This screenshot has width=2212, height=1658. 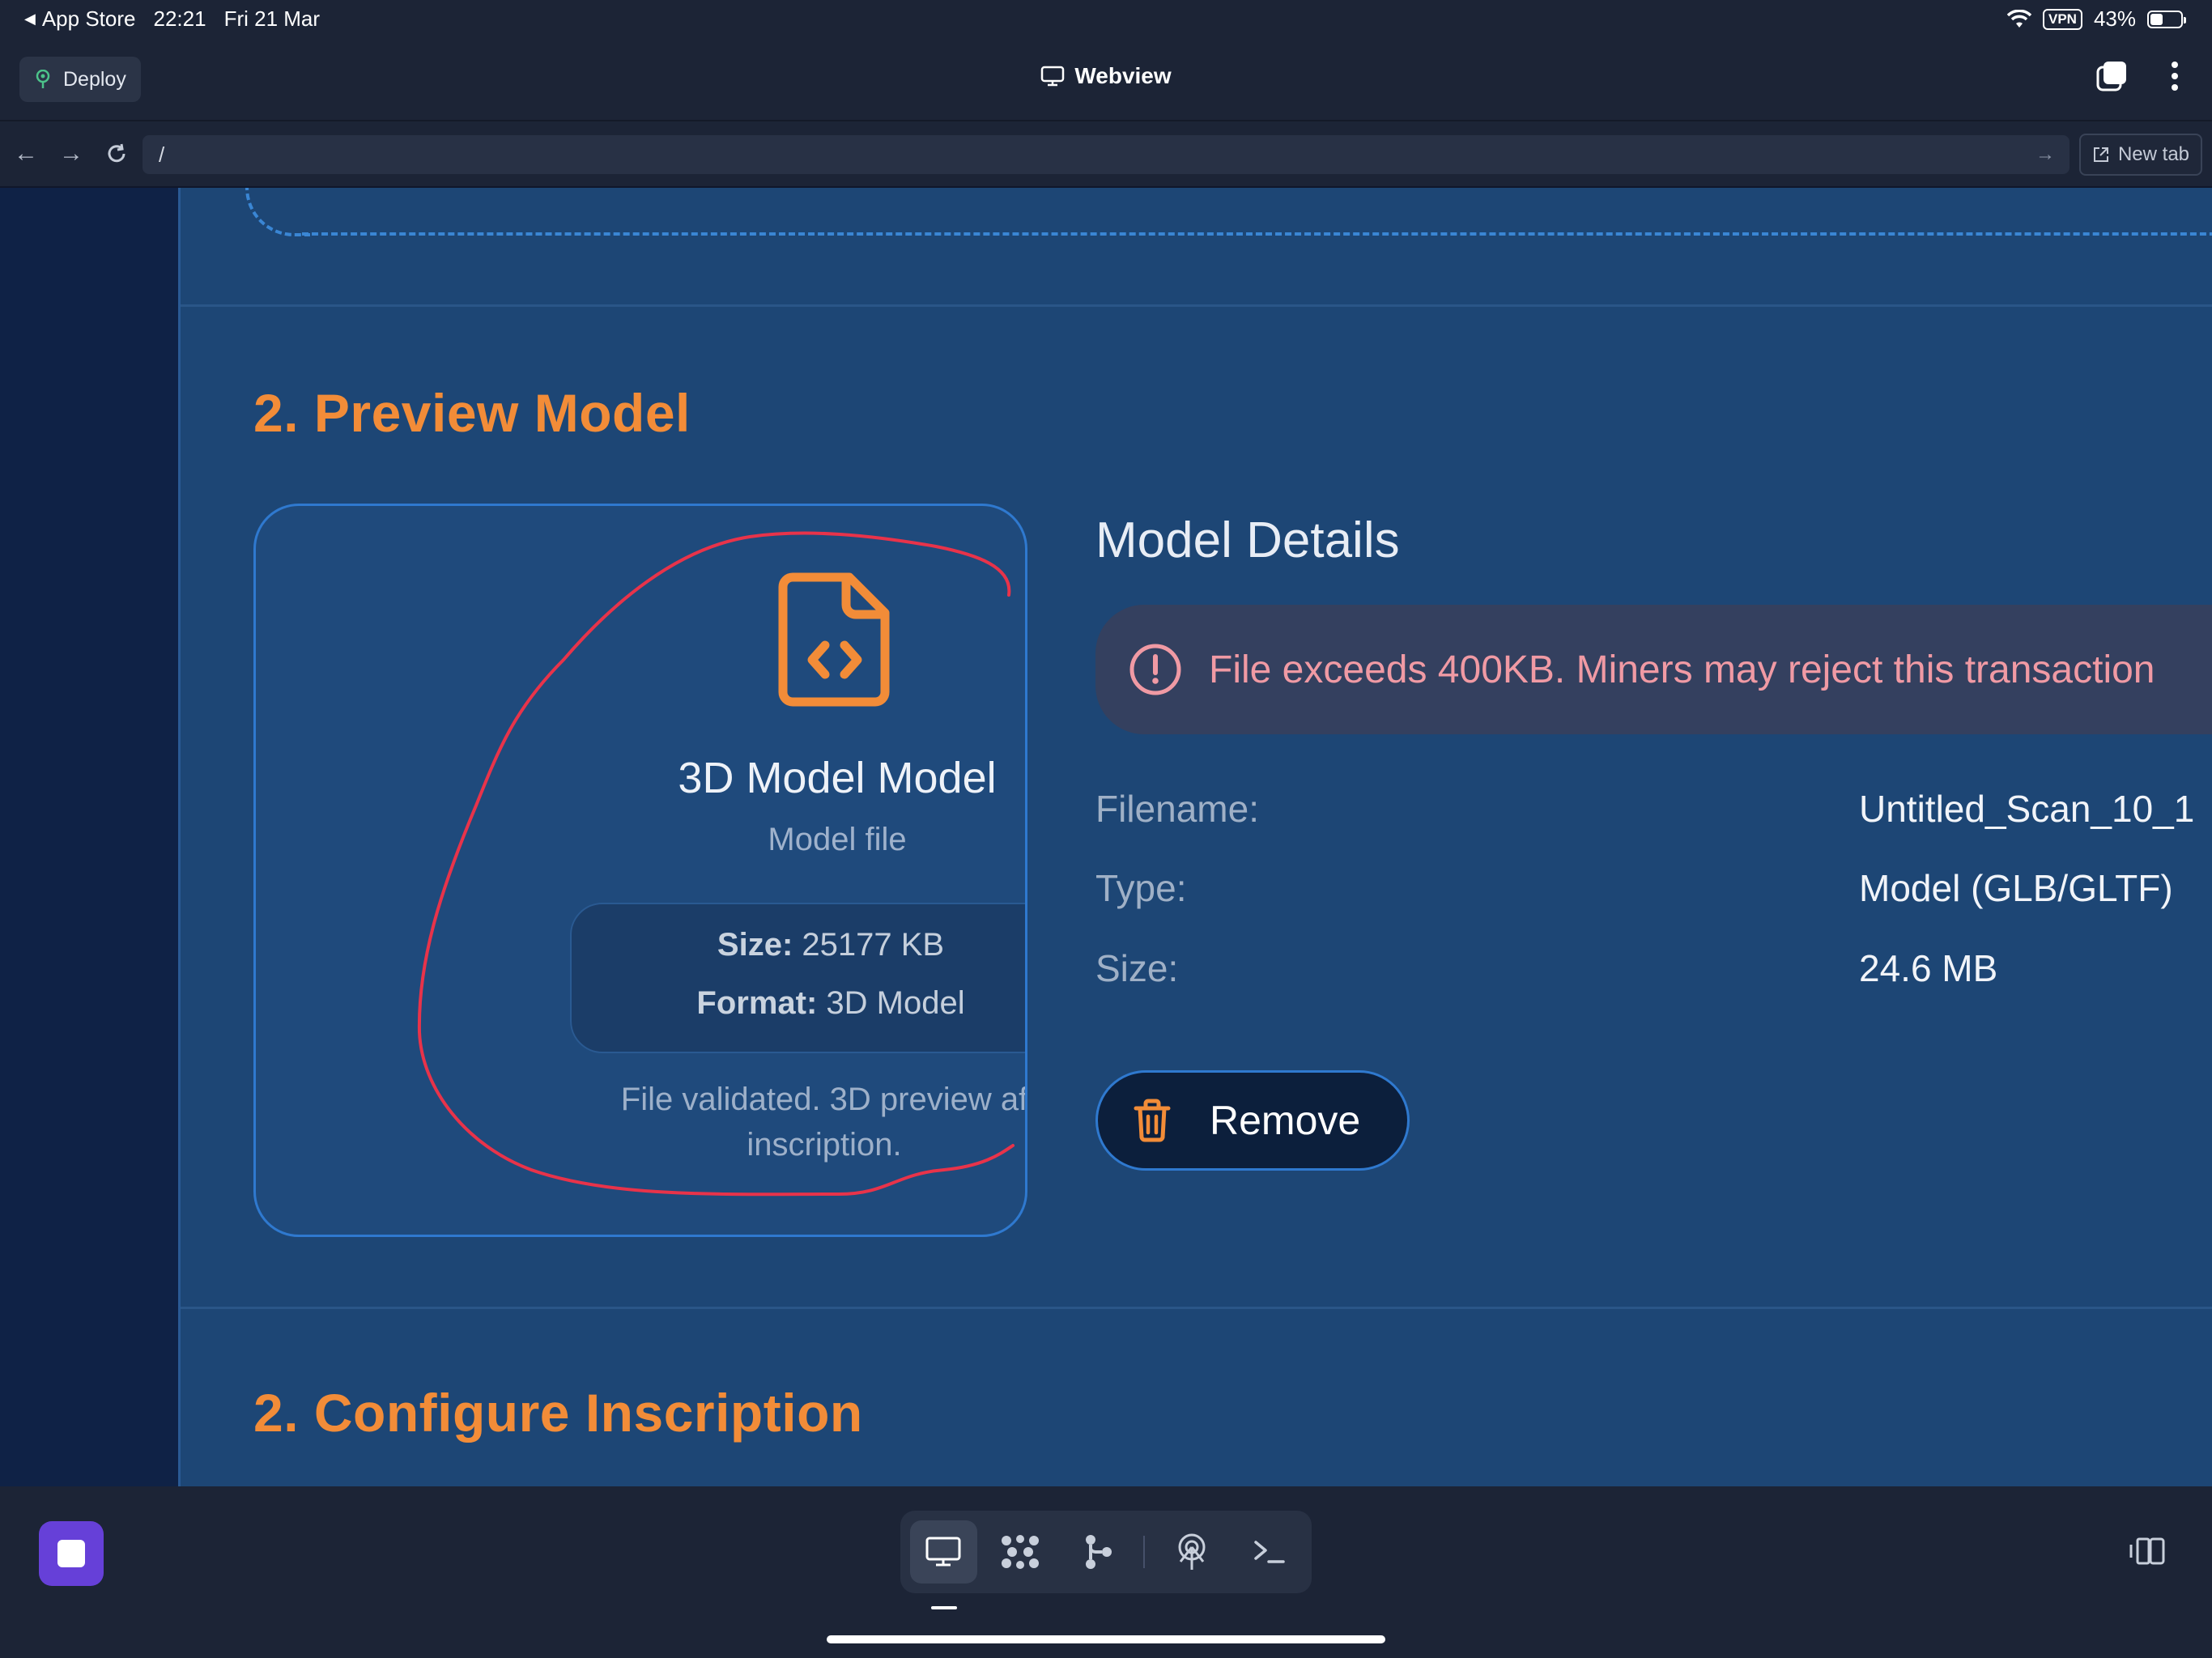 I want to click on app-bar-actions, so click(x=2137, y=76).